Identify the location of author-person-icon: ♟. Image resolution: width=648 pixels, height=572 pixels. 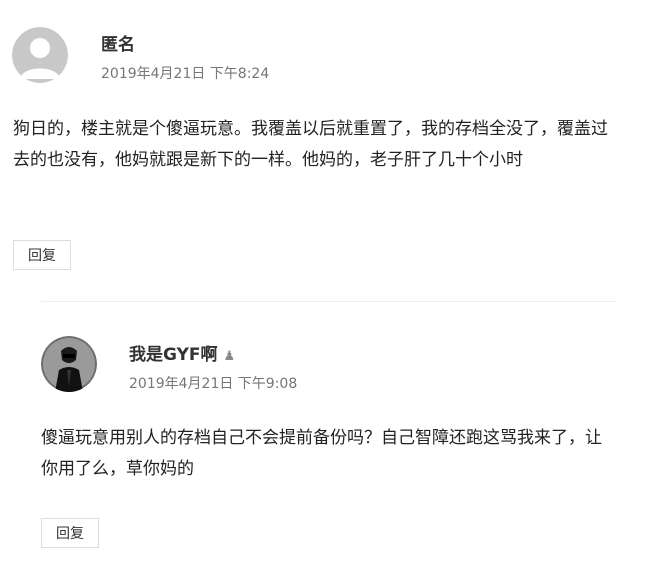
(229, 356).